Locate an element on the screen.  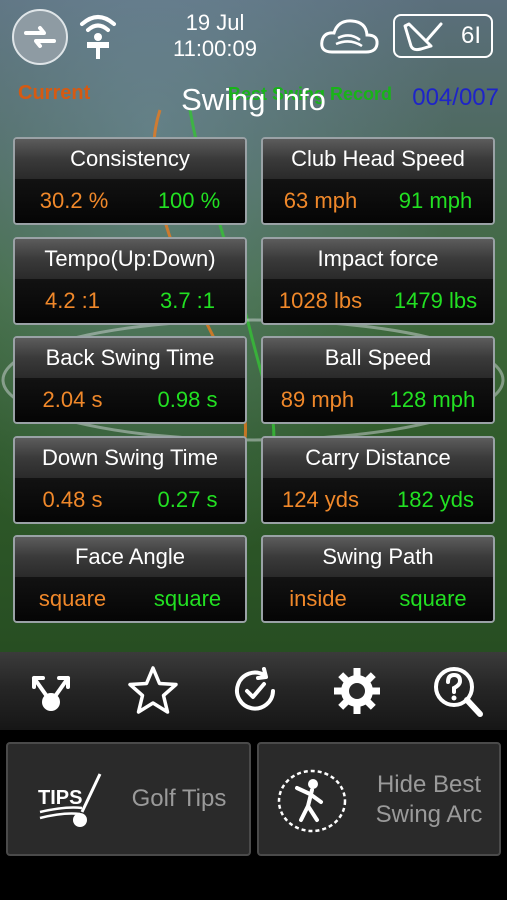
sync-button is located at coordinates (40, 37).